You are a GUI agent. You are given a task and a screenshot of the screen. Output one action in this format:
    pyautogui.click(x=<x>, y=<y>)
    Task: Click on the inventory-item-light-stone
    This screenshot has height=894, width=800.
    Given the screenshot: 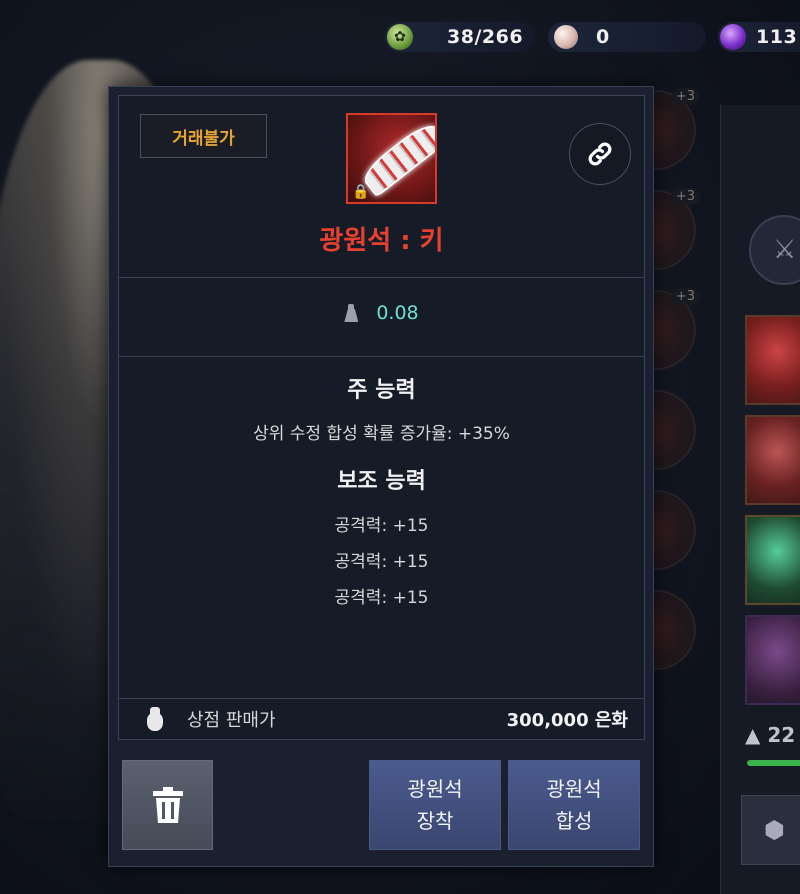 What is the action you would take?
    pyautogui.click(x=772, y=460)
    